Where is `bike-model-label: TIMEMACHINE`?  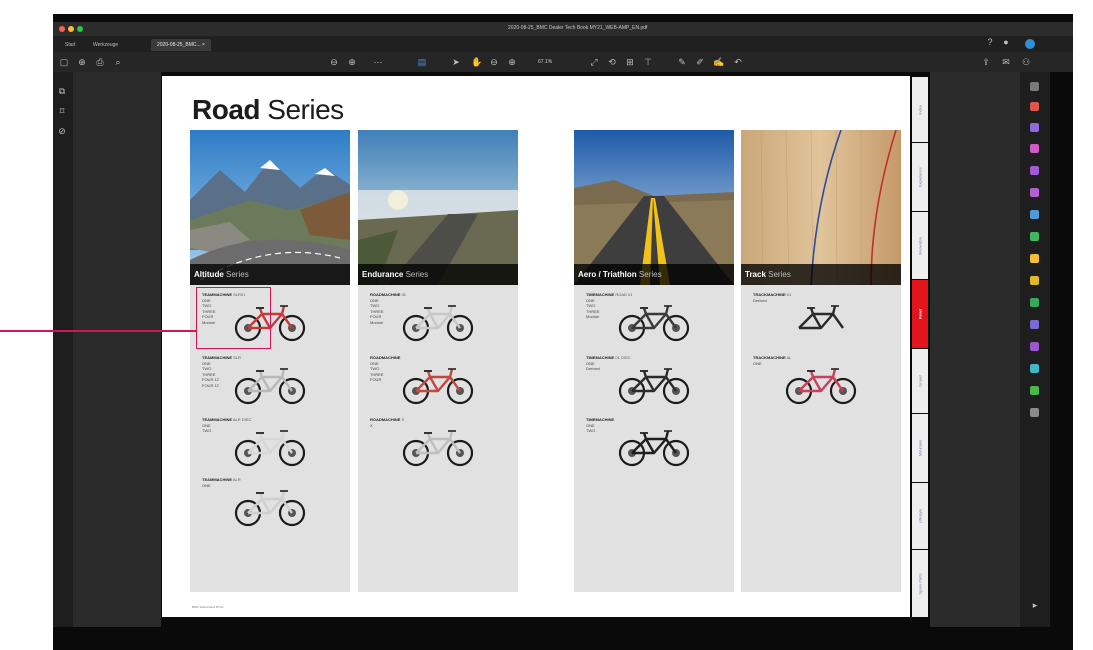
bike-model-label: TIMEMACHINE is located at coordinates (600, 419).